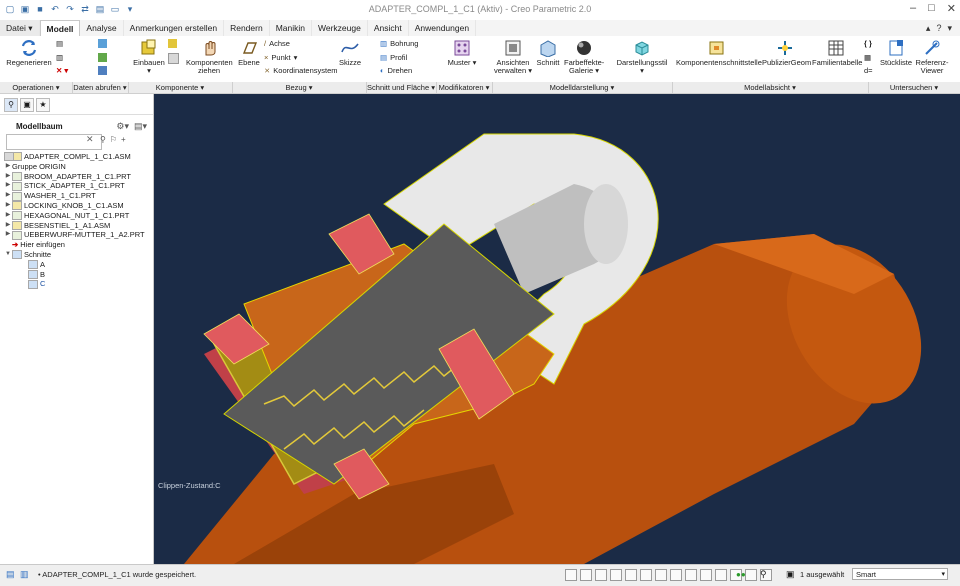  Describe the element at coordinates (20, 28) in the screenshot. I see `tab-datei: Datei ▾` at that location.